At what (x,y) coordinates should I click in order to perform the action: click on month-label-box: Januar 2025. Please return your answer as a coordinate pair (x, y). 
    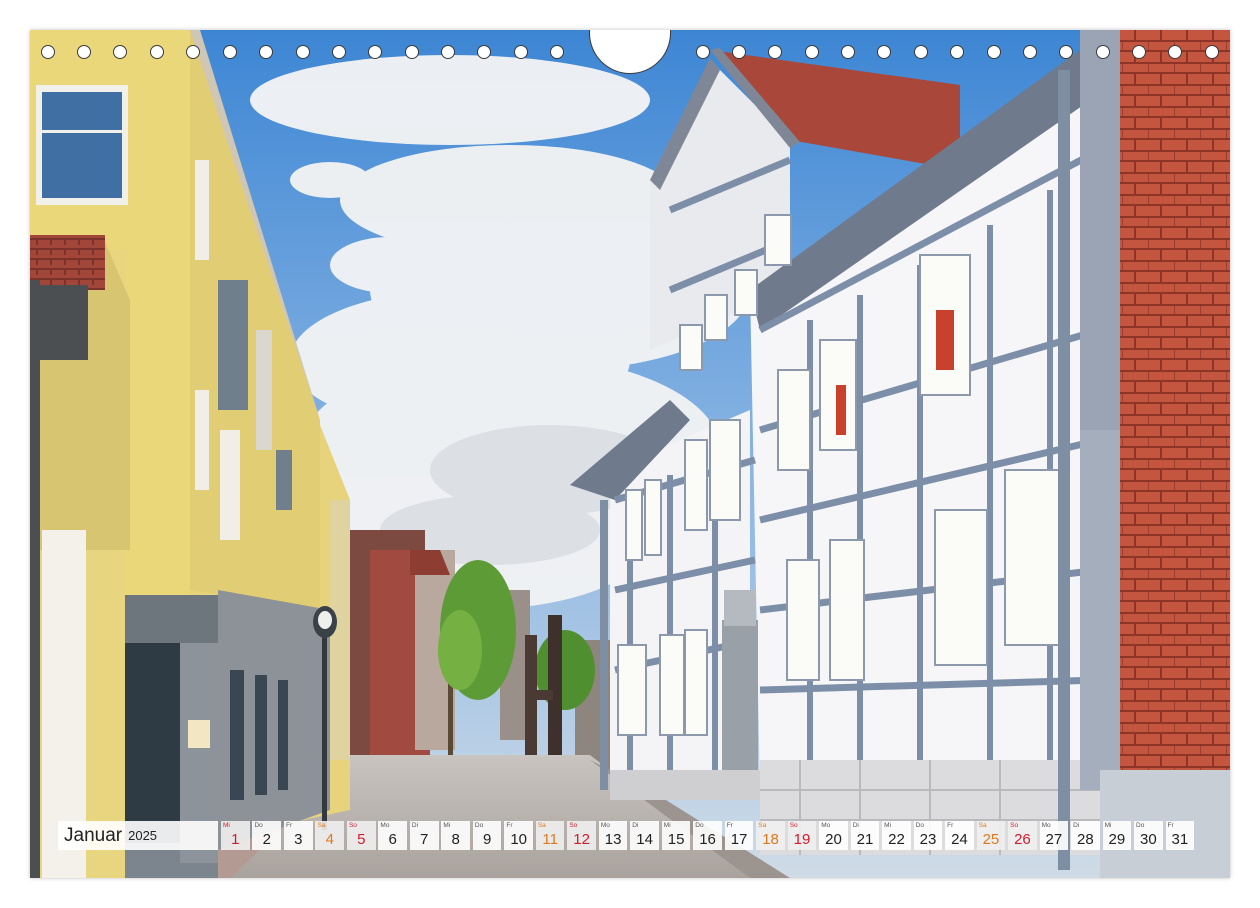
    Looking at the image, I should click on (138, 835).